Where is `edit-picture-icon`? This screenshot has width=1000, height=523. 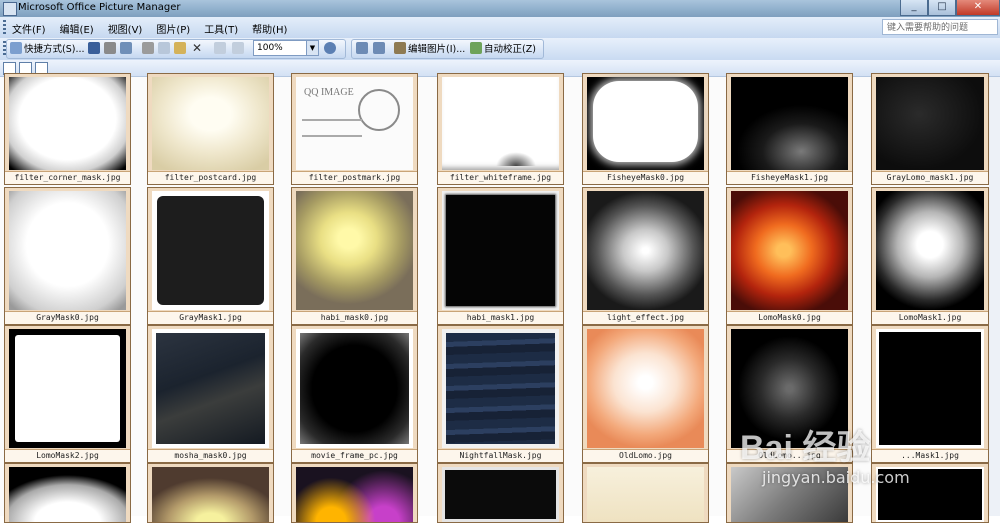 edit-picture-icon is located at coordinates (400, 48).